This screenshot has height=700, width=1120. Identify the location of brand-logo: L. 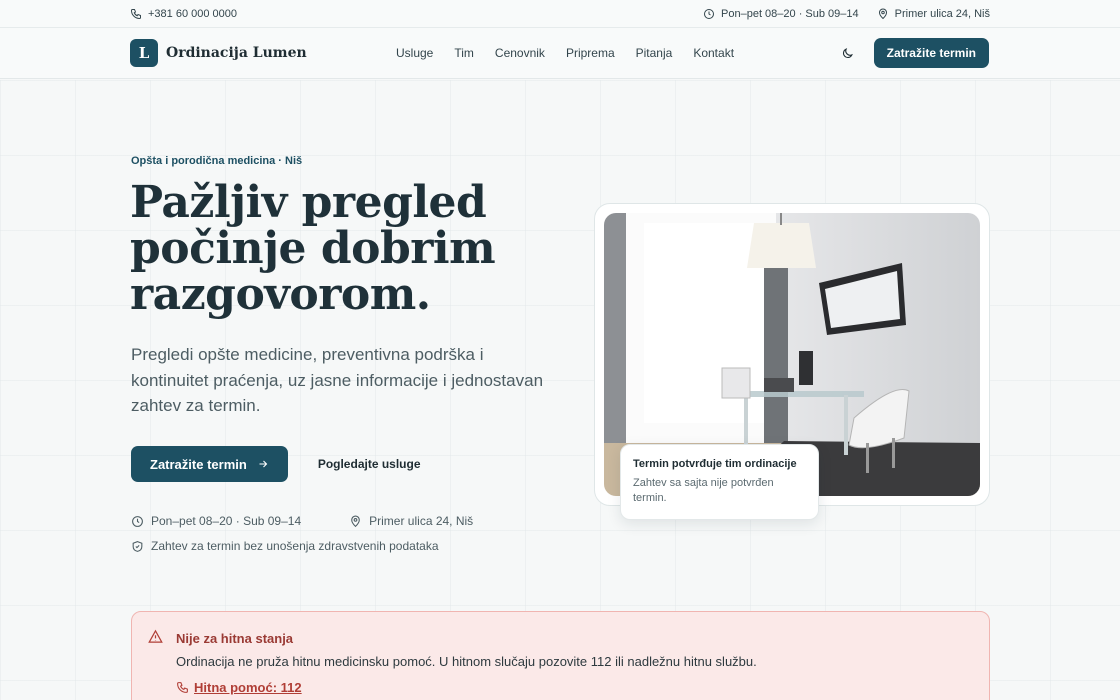
(144, 53).